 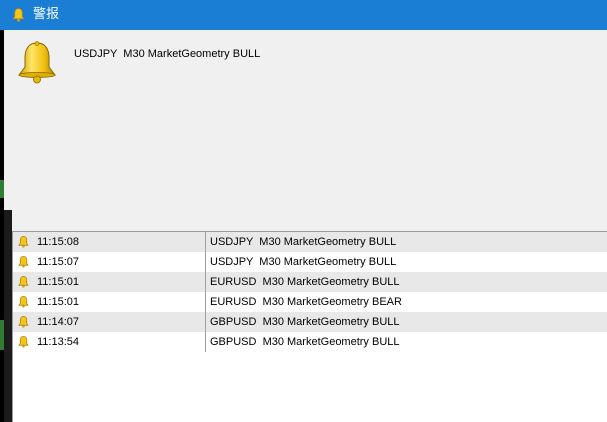 I want to click on list-item: 11:14:07 GBPUSD M30 MarketGeometry BULL, so click(x=310, y=322).